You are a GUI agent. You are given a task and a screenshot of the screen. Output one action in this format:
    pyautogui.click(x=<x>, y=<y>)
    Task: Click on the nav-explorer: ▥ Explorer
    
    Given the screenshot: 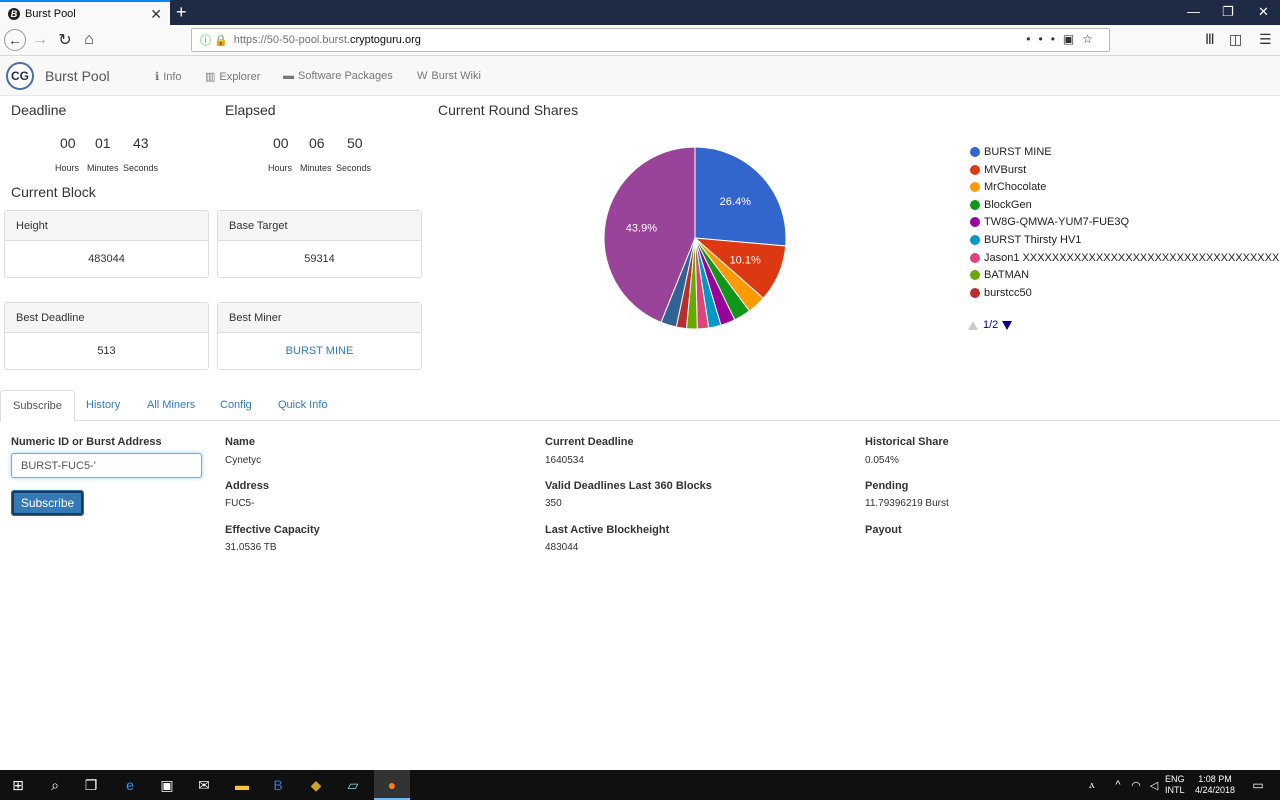 What is the action you would take?
    pyautogui.click(x=232, y=76)
    